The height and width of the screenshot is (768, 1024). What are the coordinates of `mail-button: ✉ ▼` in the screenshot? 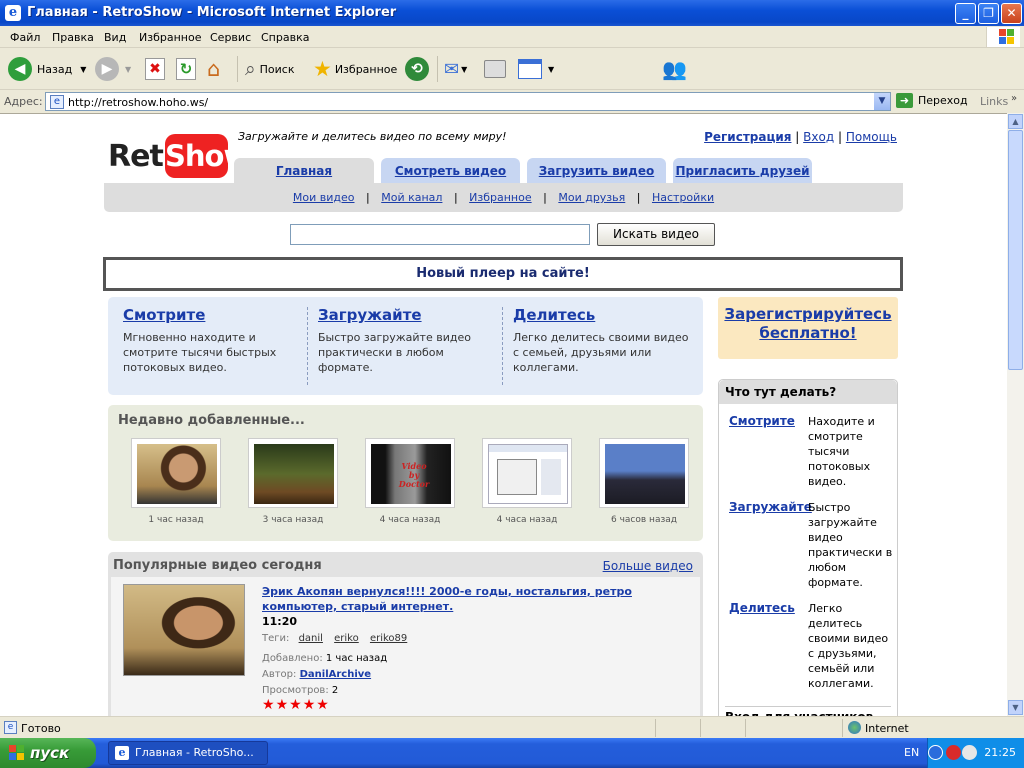 It's located at (455, 69).